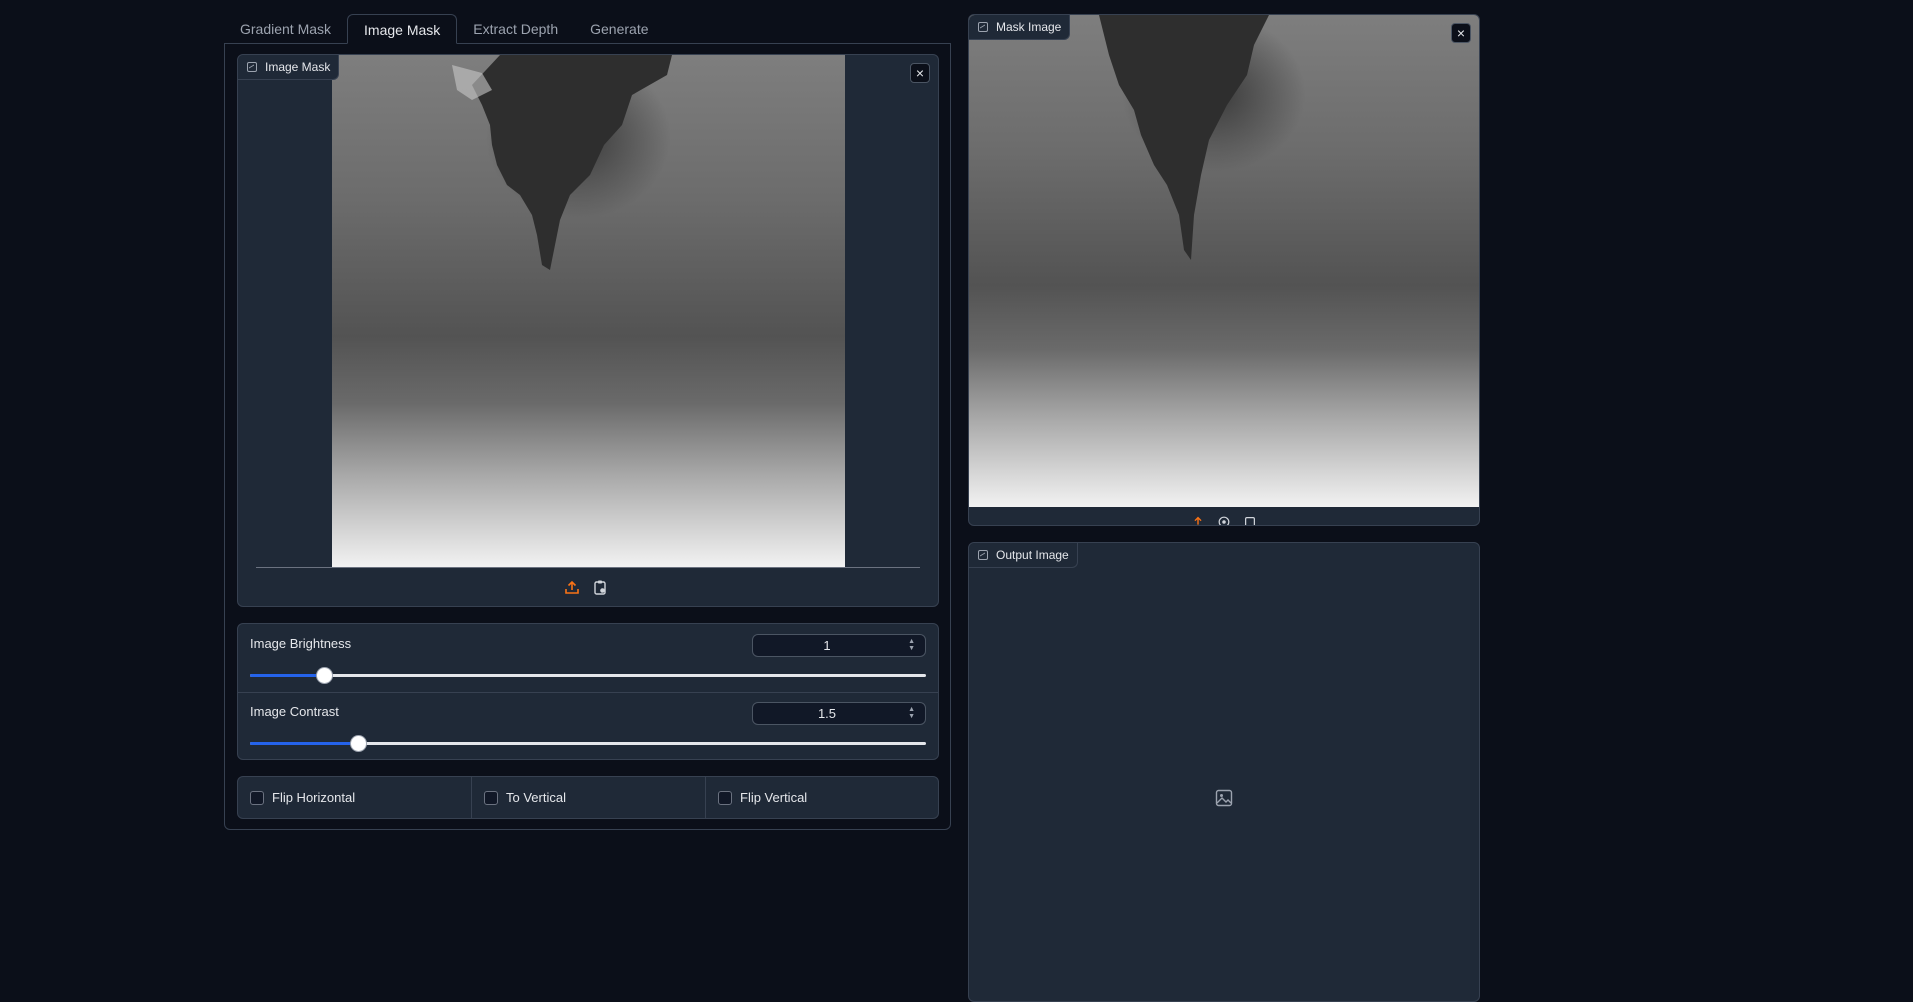  What do you see at coordinates (285, 29) in the screenshot?
I see `tab-gradient-mask: Gradient Mask` at bounding box center [285, 29].